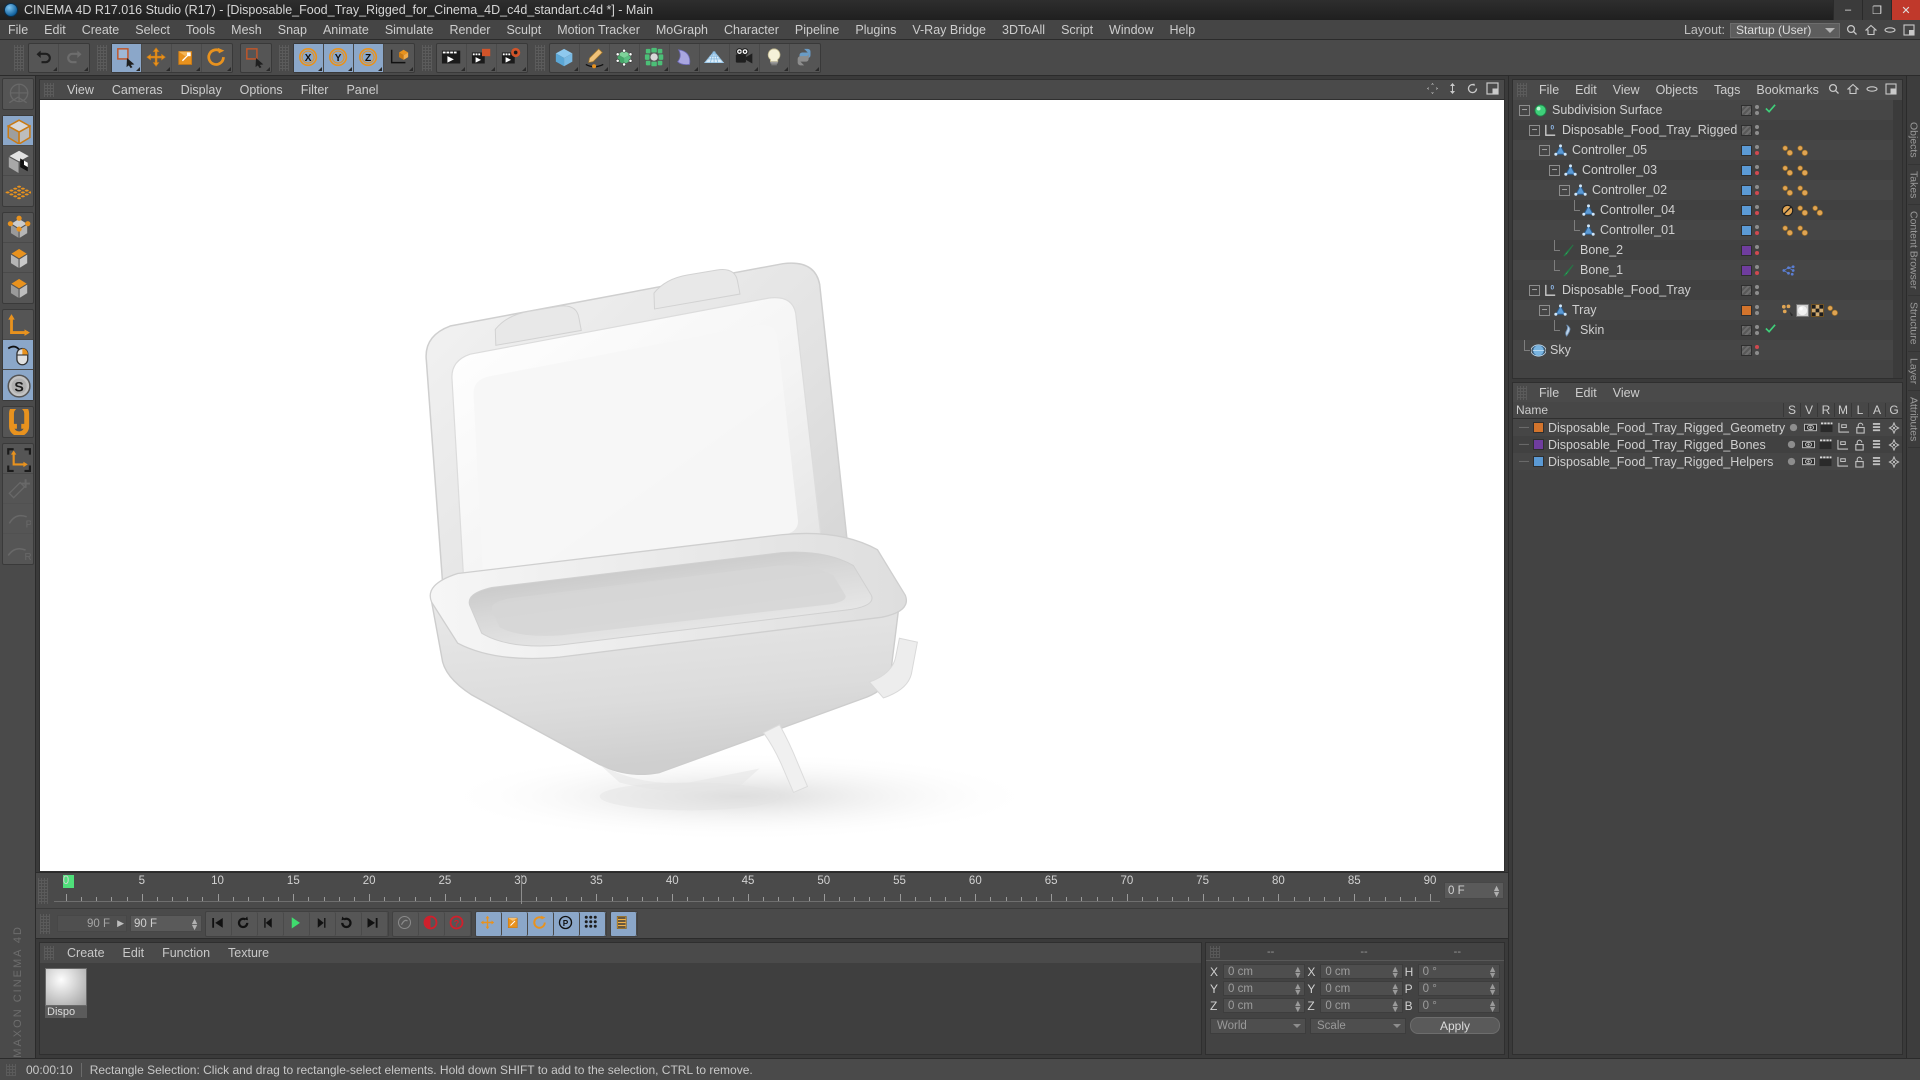 This screenshot has height=1080, width=1920. Describe the element at coordinates (1787, 90) in the screenshot. I see `object-menu-bookmarks: Bookmarks` at that location.